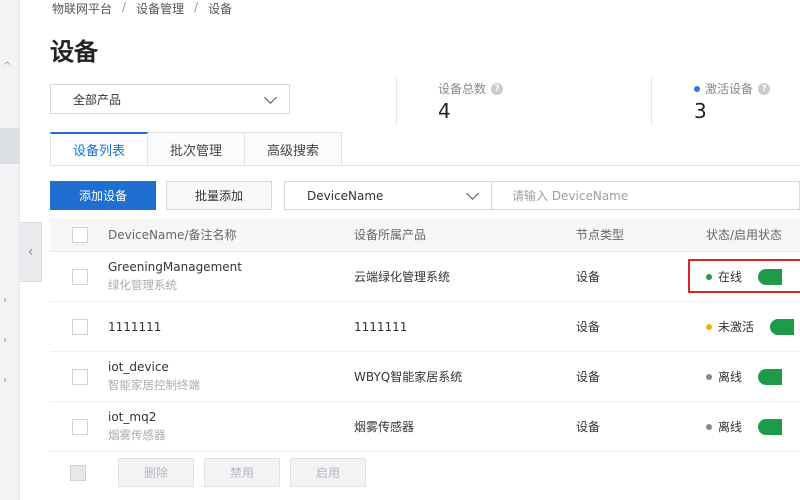 The width and height of the screenshot is (800, 500). Describe the element at coordinates (219, 195) in the screenshot. I see `batch-add-button: 批量添加` at that location.